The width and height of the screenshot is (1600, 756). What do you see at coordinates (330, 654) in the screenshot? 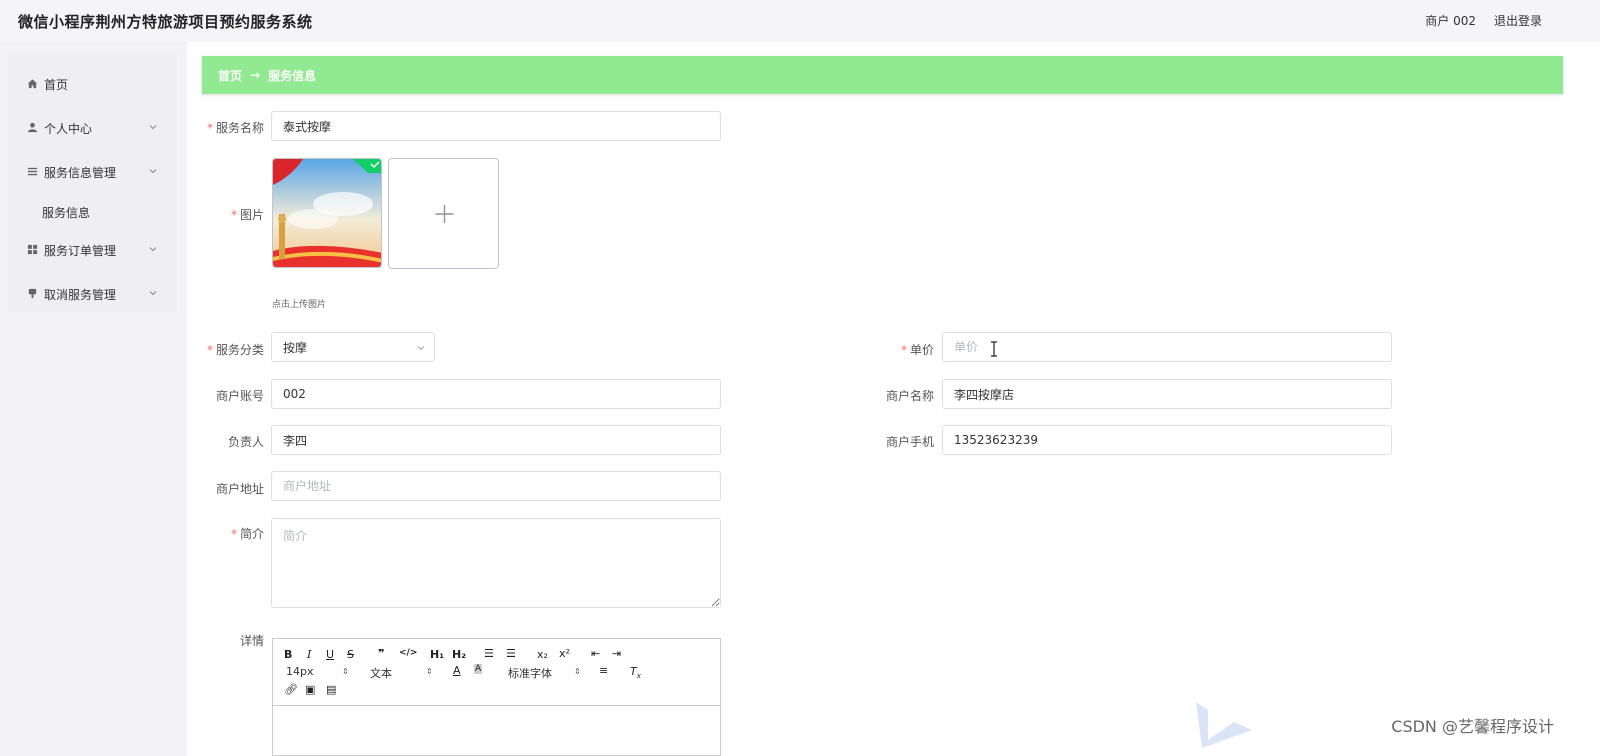
I see `underline-icon: U` at bounding box center [330, 654].